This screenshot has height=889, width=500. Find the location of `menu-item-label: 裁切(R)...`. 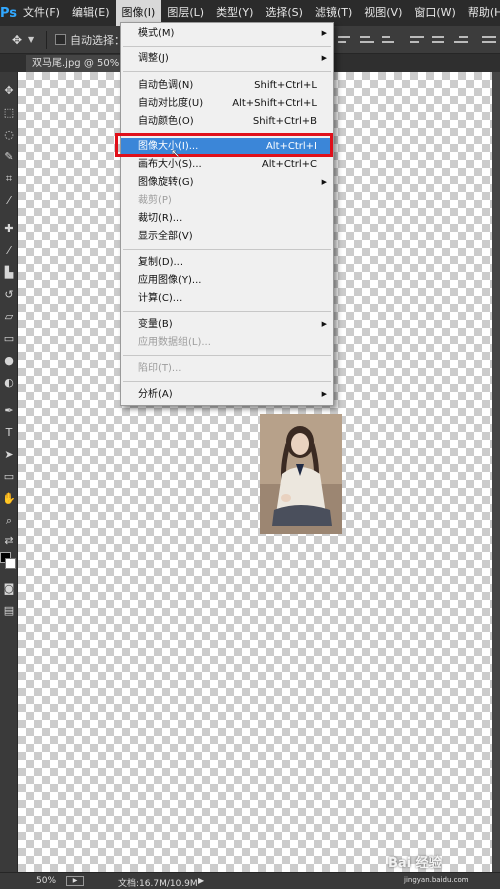

menu-item-label: 裁切(R)... is located at coordinates (160, 218).